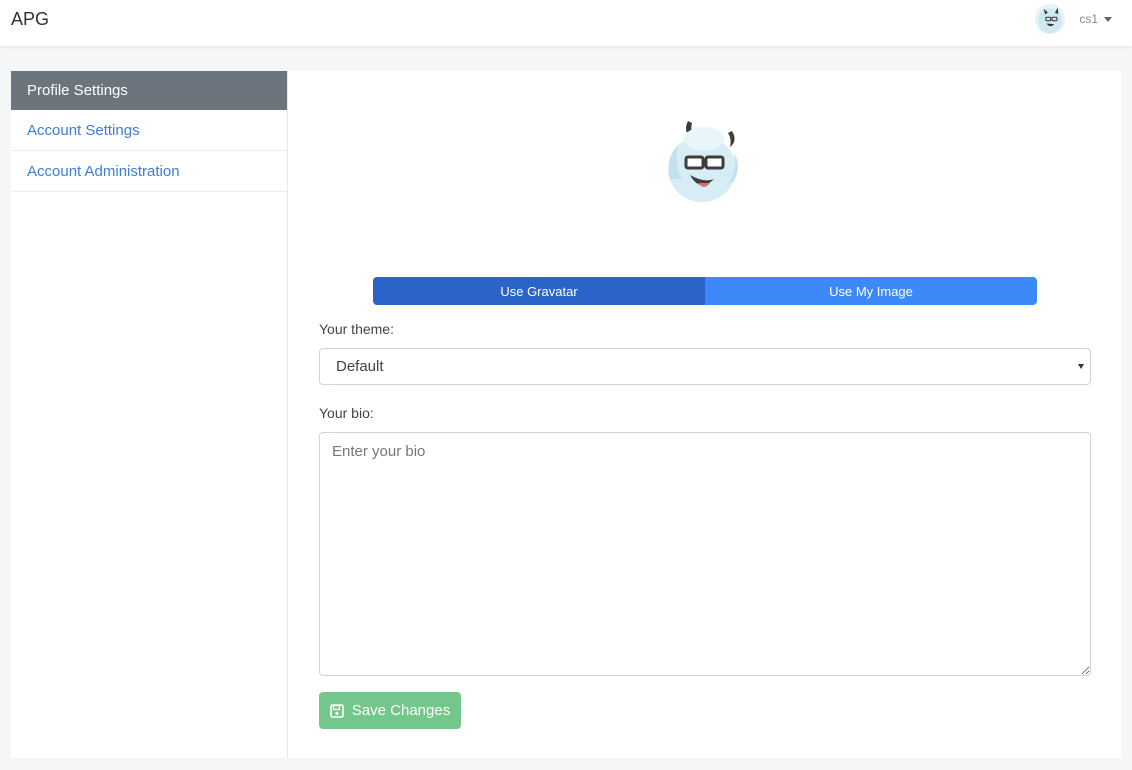  What do you see at coordinates (1081, 366) in the screenshot?
I see `dropdown-arrow-icon` at bounding box center [1081, 366].